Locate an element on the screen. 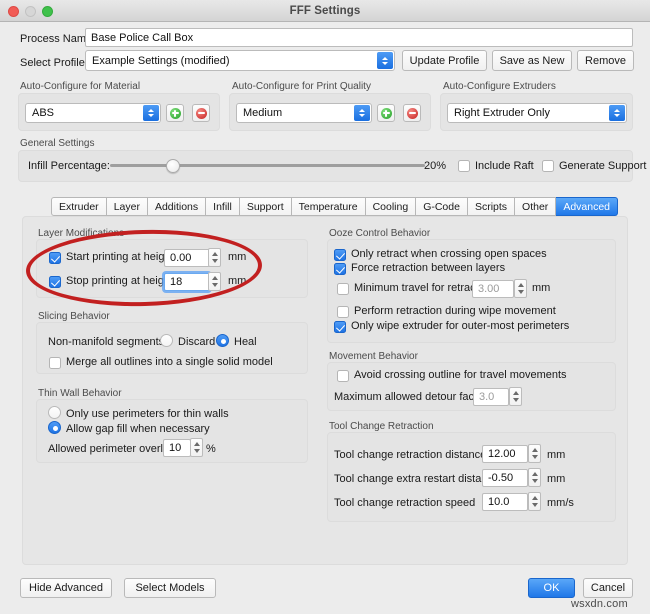  tab-label: Temperature is located at coordinates (328, 206).